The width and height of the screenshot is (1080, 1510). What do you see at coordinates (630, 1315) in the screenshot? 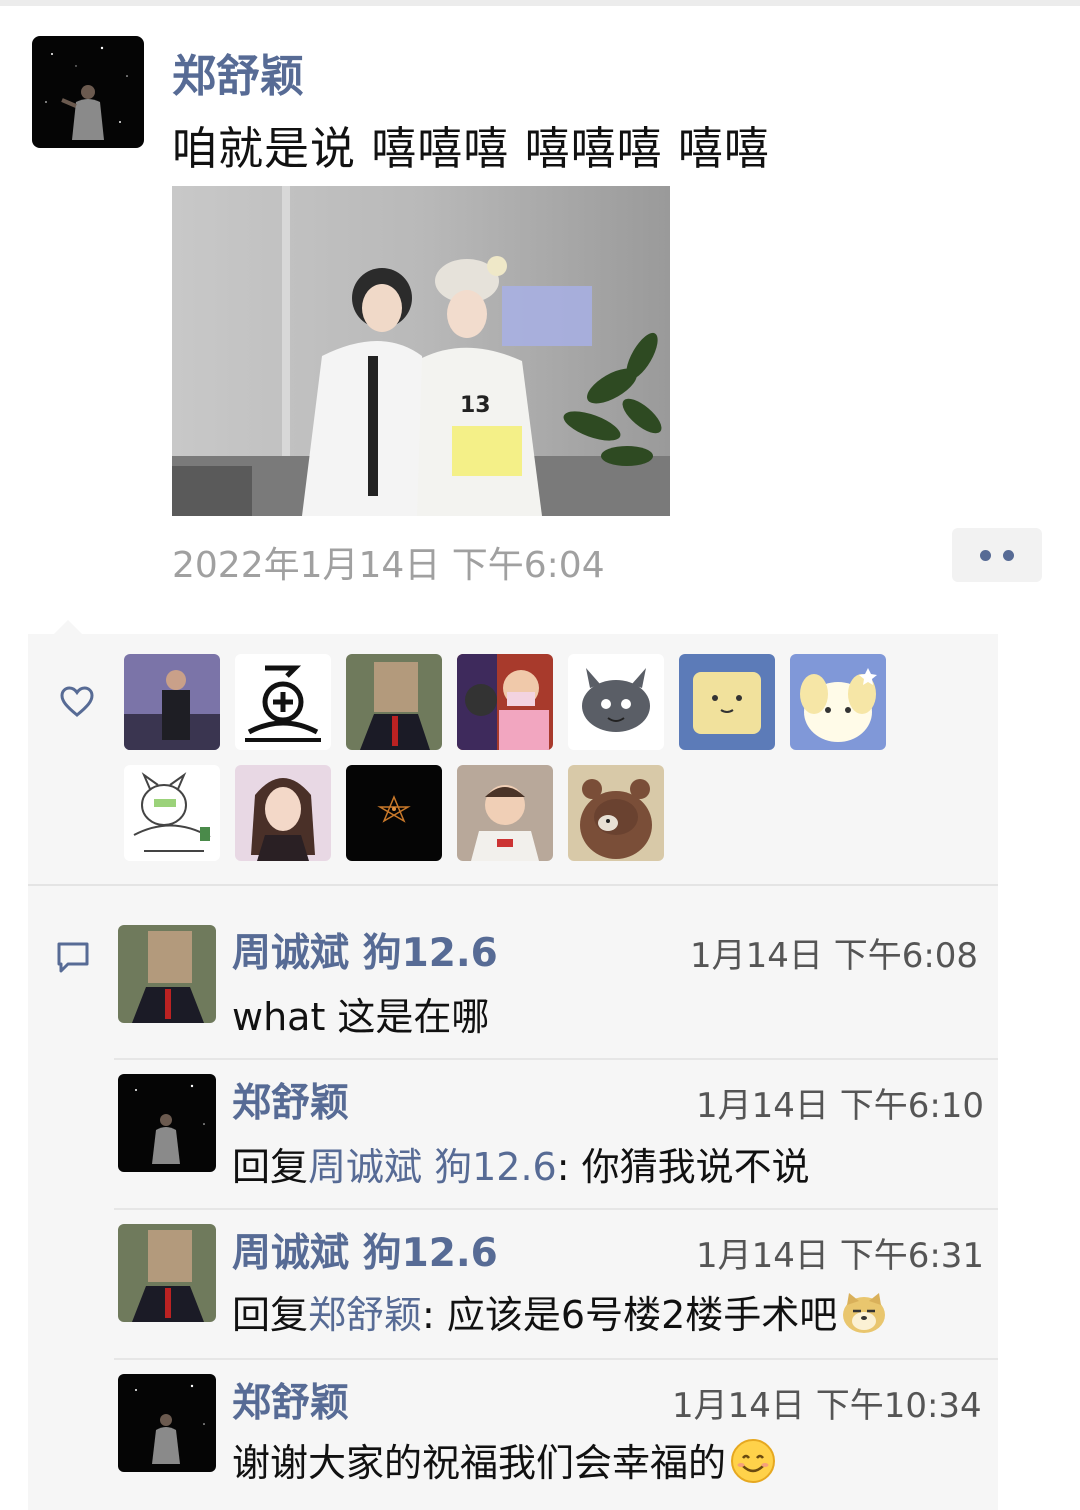
I see `reply-body: : 应该是6号楼2楼手术吧` at bounding box center [630, 1315].